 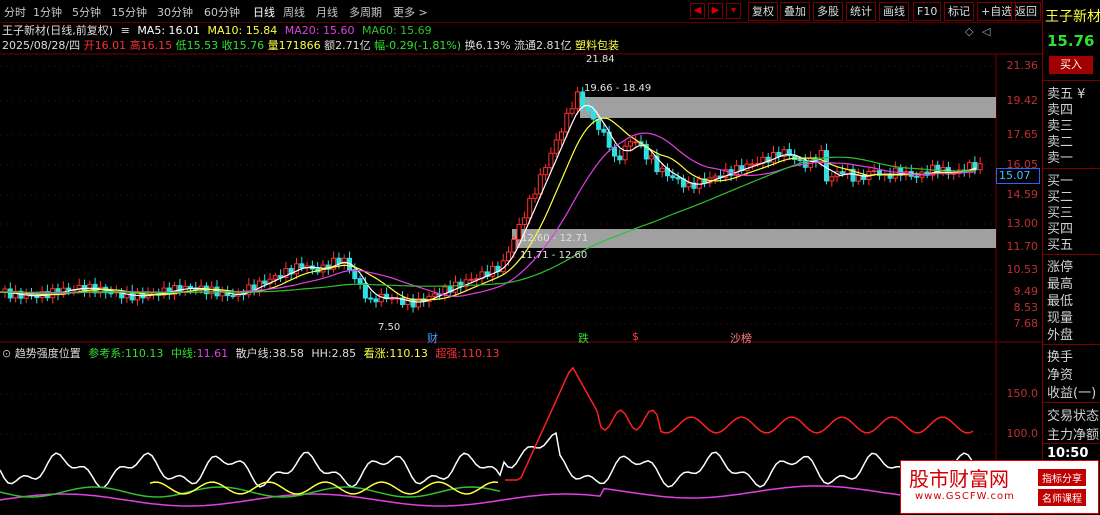 I want to click on indicator-toggle-icon: ⊙, so click(x=6, y=353).